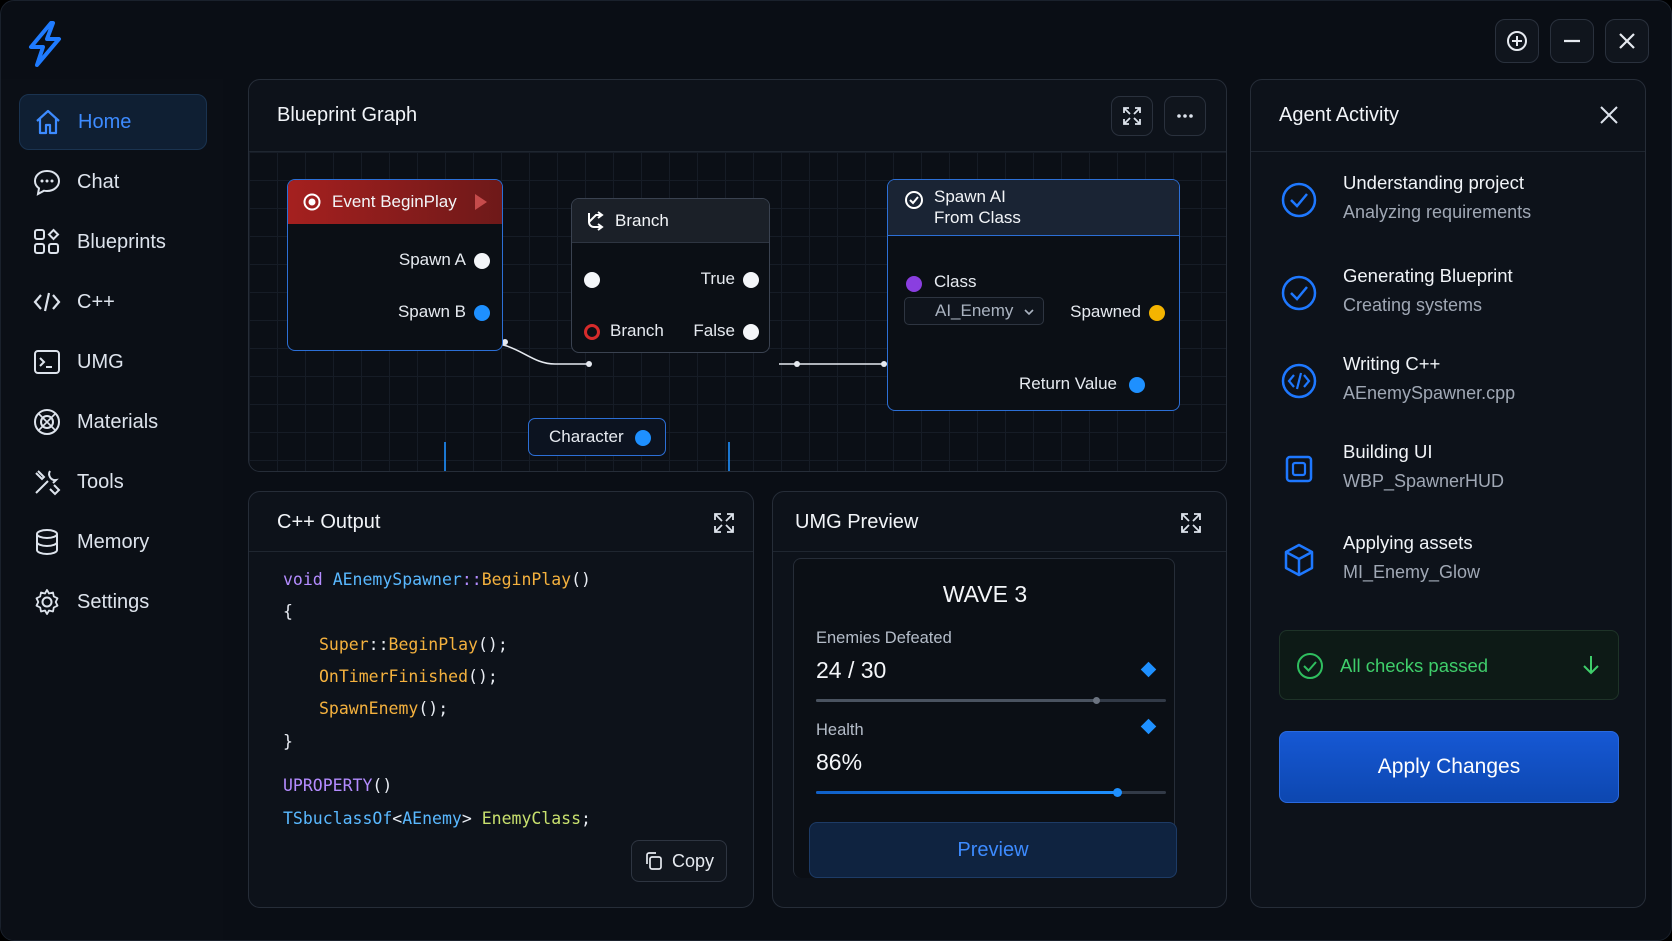  I want to click on pin-label: Class, so click(955, 281).